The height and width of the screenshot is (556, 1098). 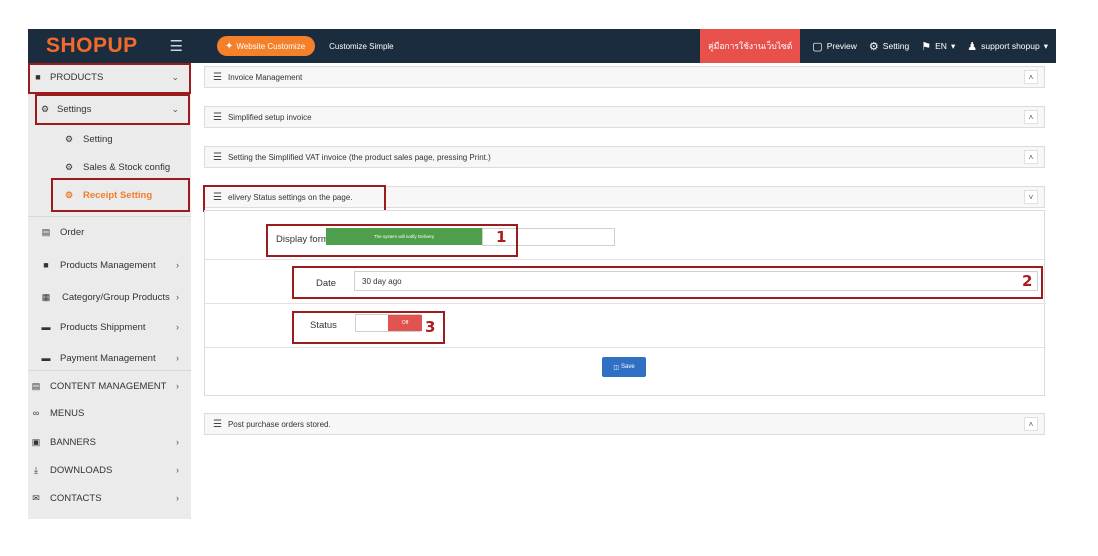 What do you see at coordinates (430, 327) in the screenshot?
I see `annotation-number-3: 3` at bounding box center [430, 327].